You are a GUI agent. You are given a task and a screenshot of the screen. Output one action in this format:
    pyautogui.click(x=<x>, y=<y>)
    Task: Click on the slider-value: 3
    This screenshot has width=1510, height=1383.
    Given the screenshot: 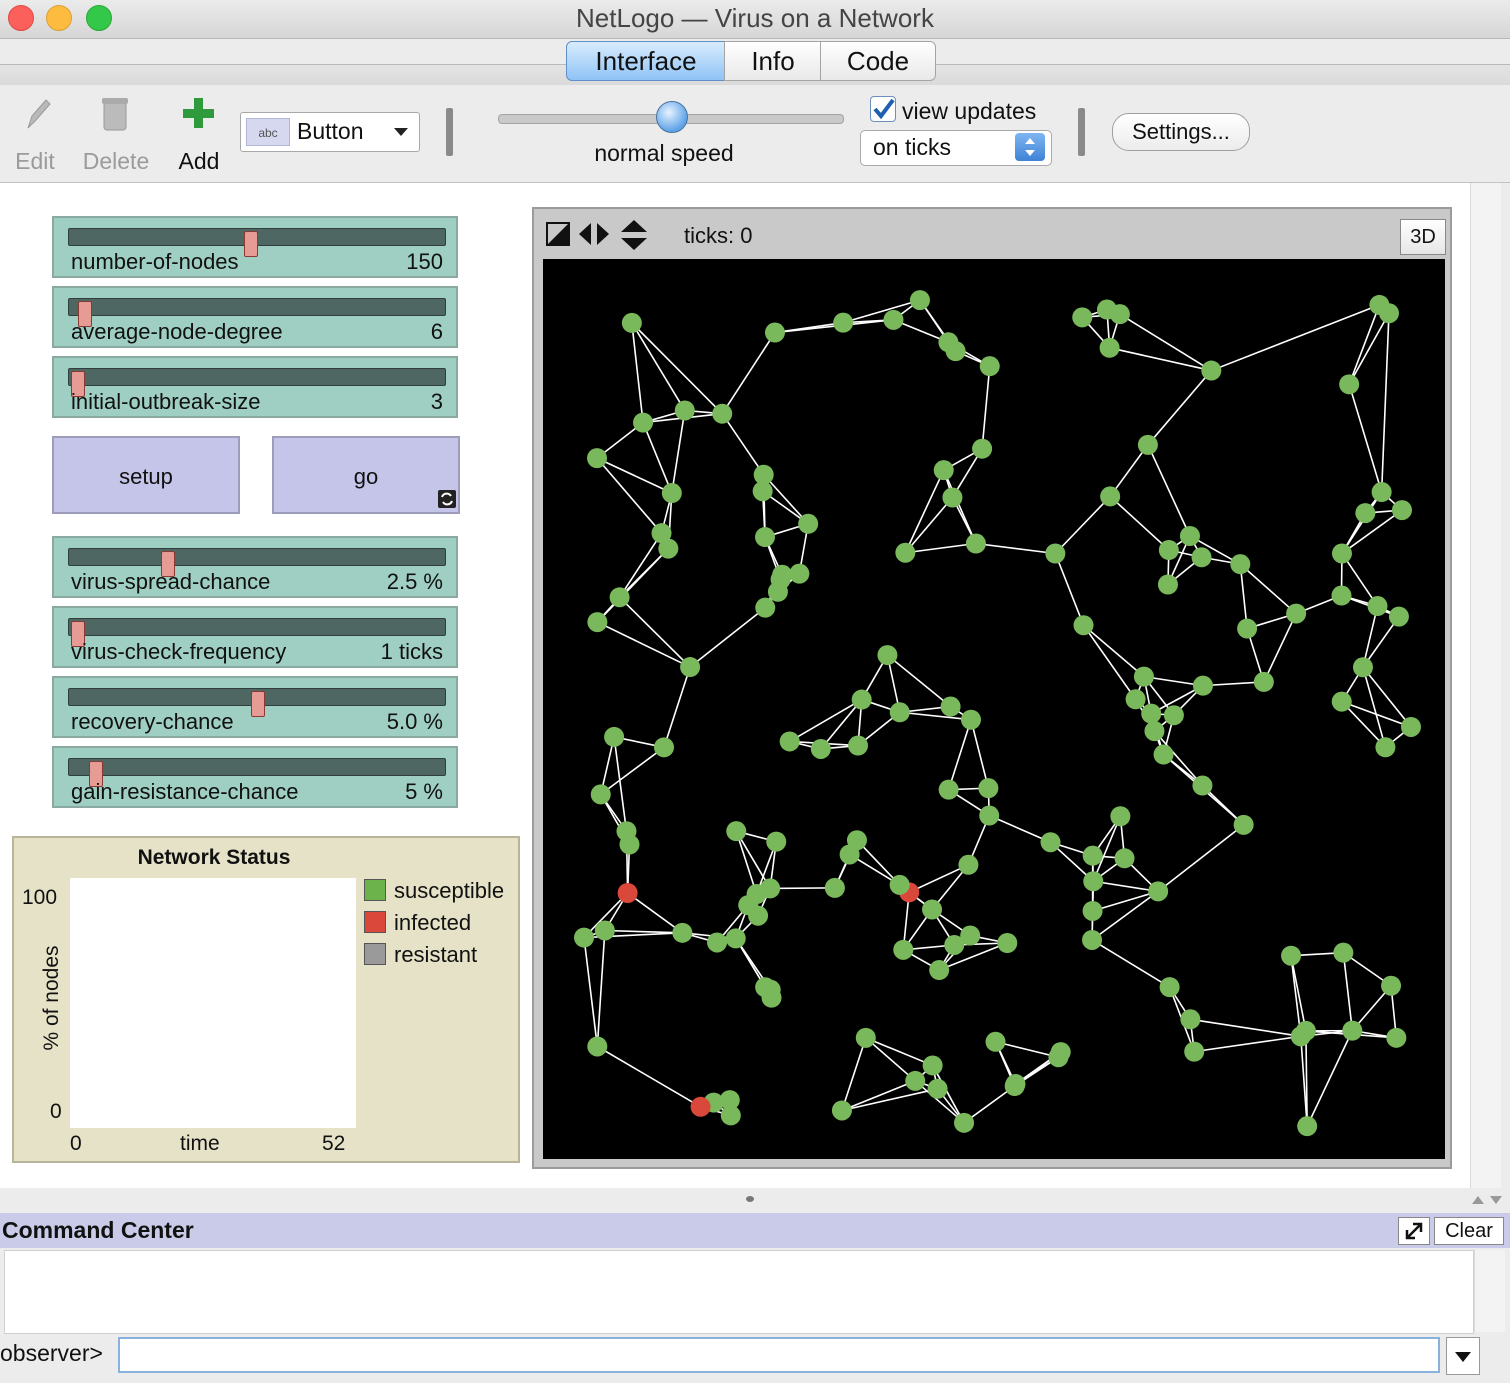 What is the action you would take?
    pyautogui.click(x=436, y=401)
    